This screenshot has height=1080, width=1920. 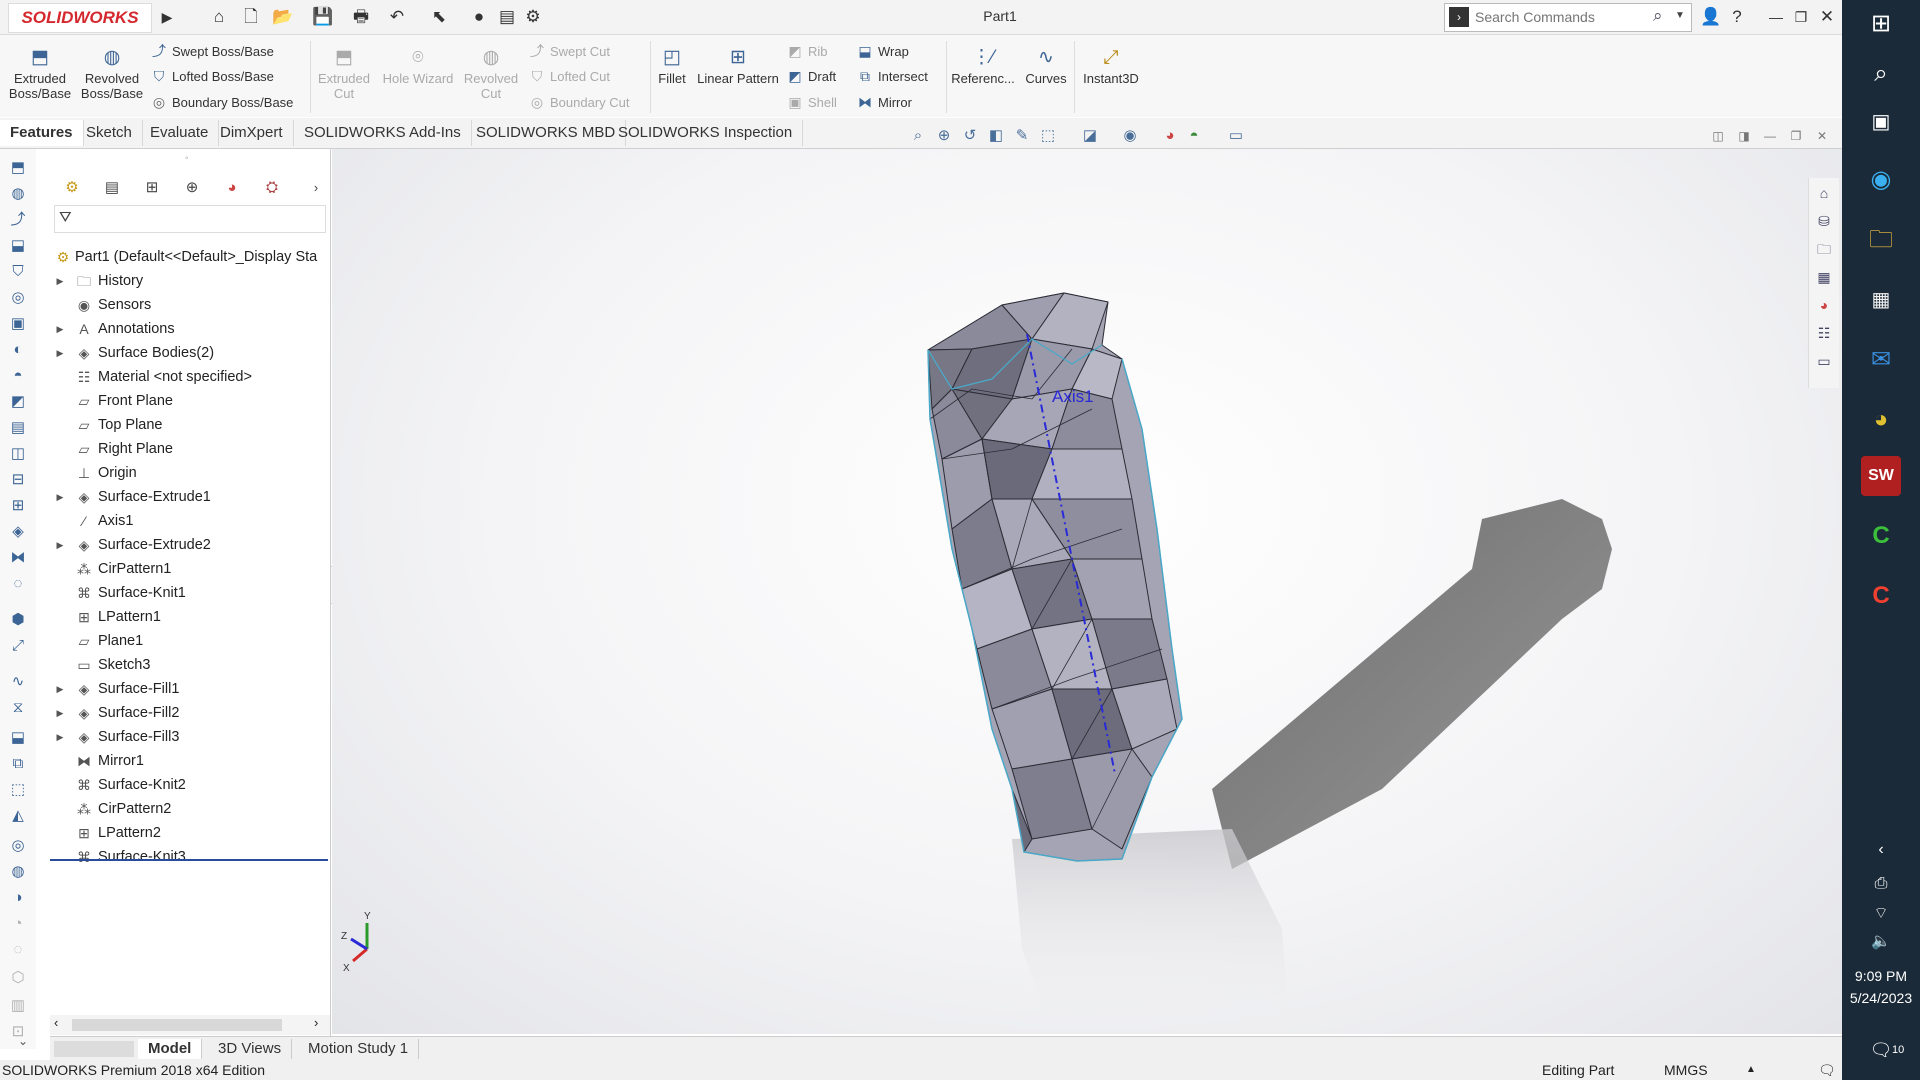 What do you see at coordinates (190, 353) in the screenshot?
I see `tree-item-surface-bodies-2: ▶ ◈ Surface Bodies(2)` at bounding box center [190, 353].